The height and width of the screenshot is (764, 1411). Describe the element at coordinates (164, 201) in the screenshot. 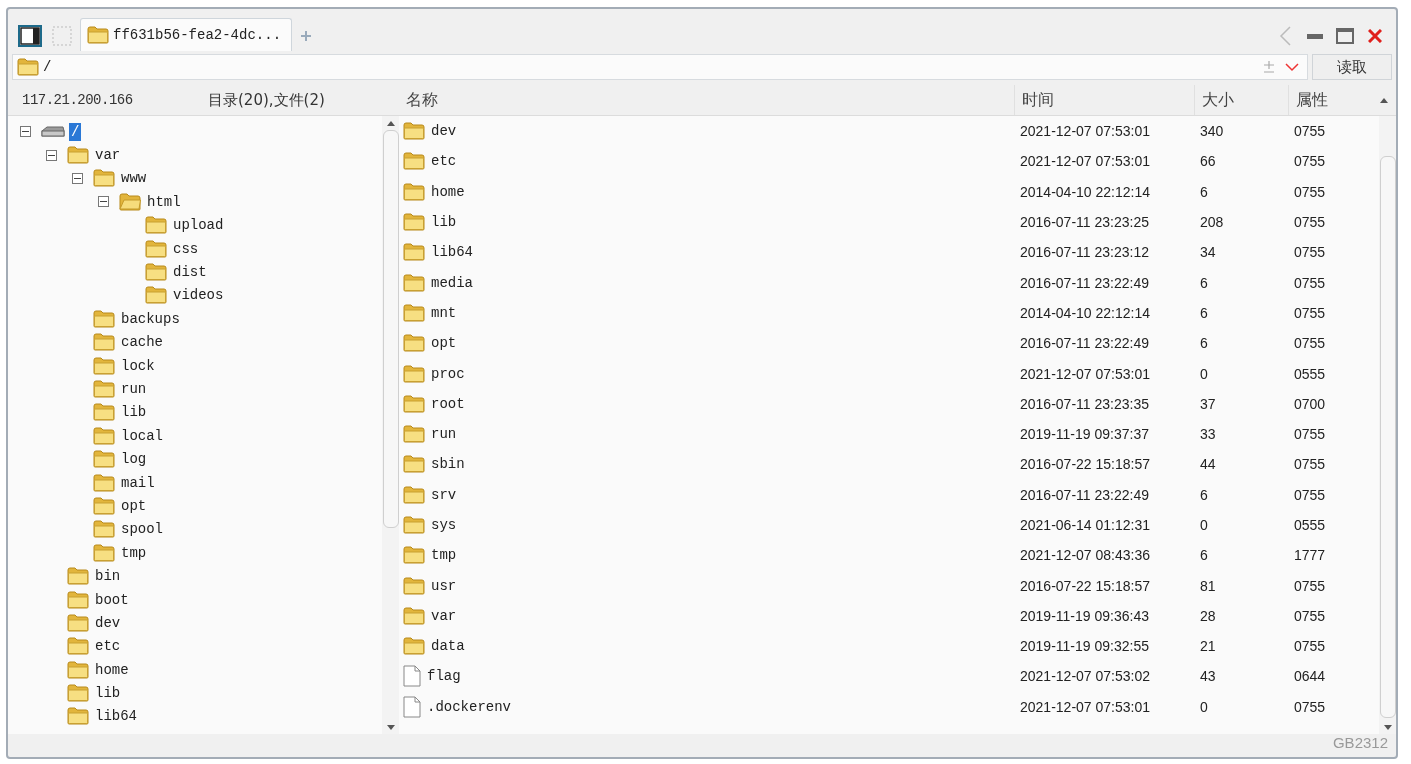

I see `tree-item: html` at that location.